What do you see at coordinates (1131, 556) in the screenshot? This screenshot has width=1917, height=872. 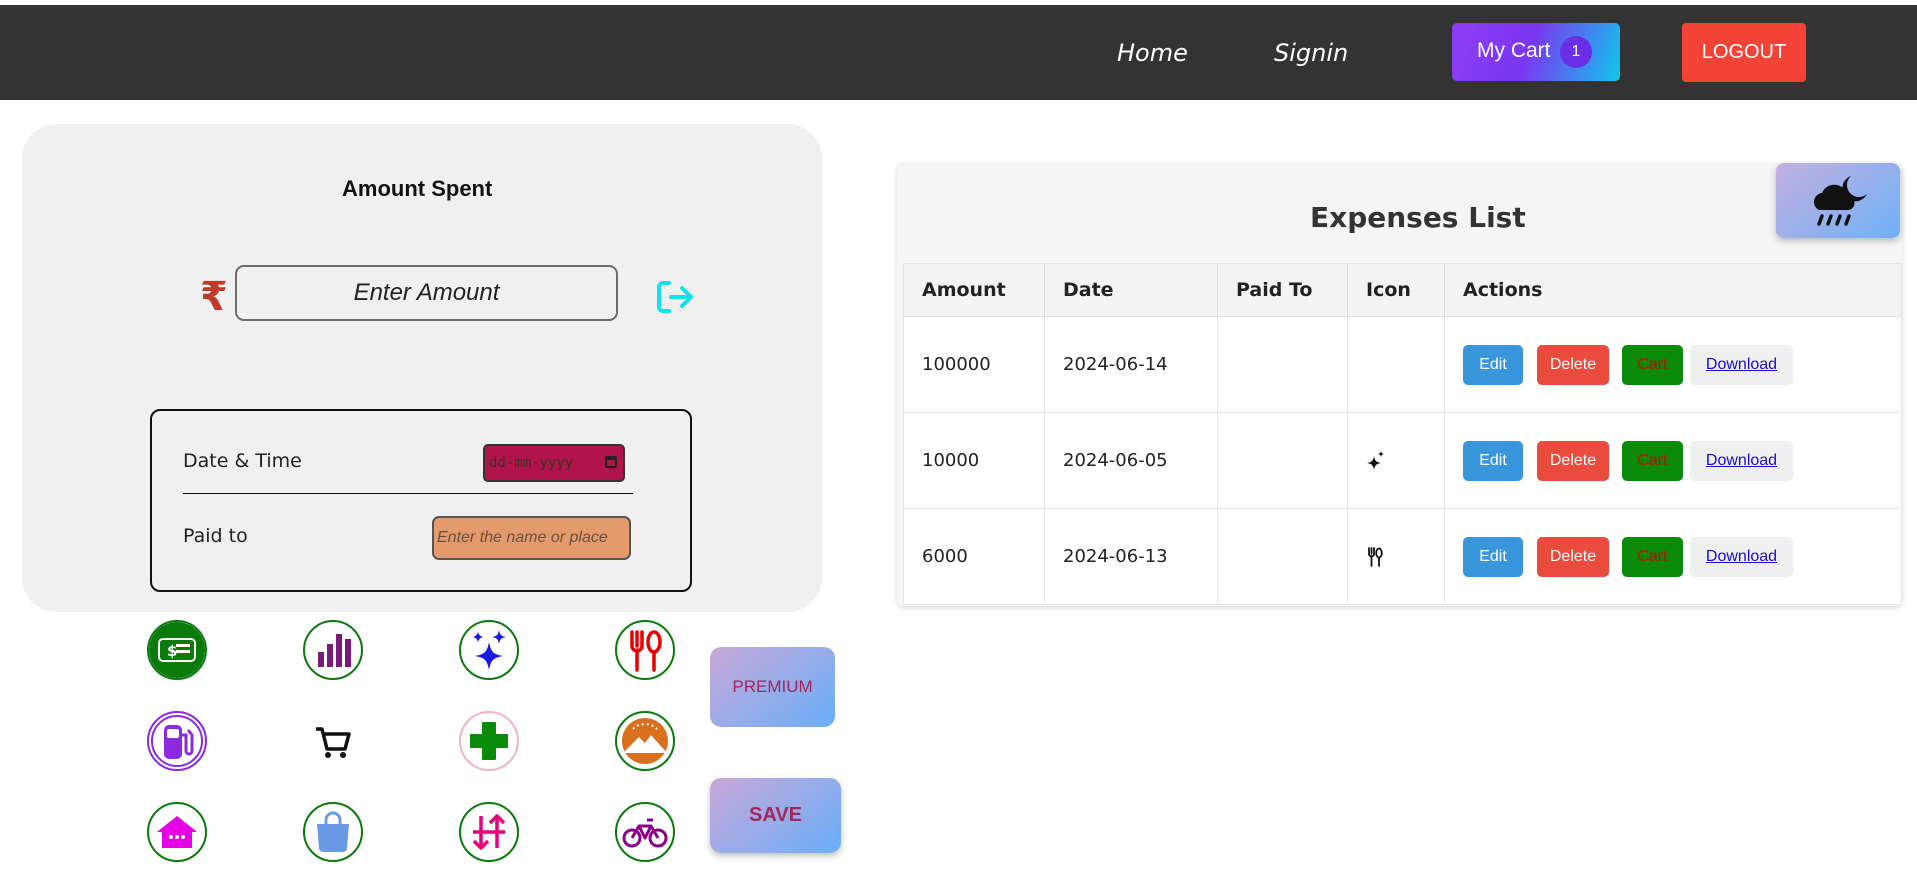 I see `cell-date: 2024-06-13` at bounding box center [1131, 556].